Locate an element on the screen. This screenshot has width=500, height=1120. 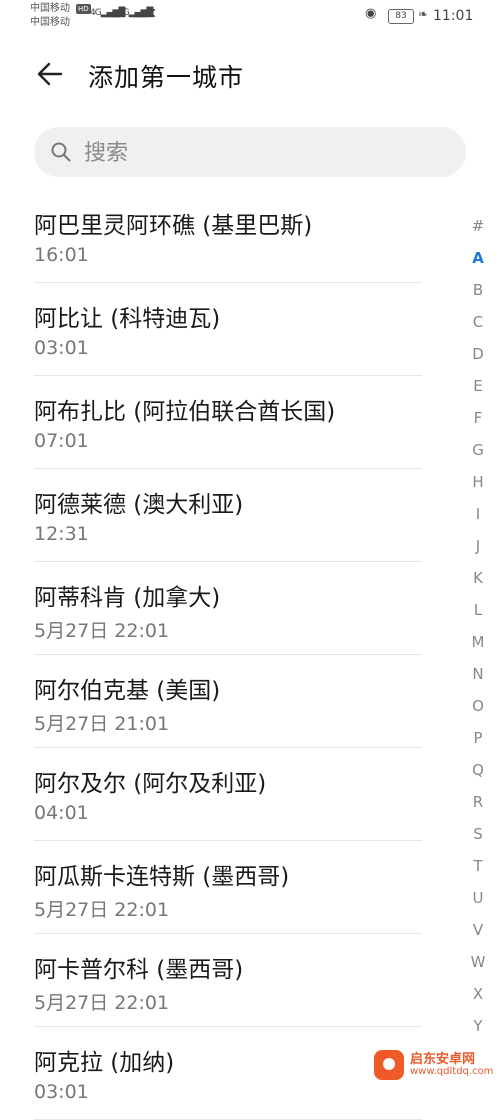
list-item: 阿尔伯克基 (美国) 5月27日 21:01 is located at coordinates (228, 701).